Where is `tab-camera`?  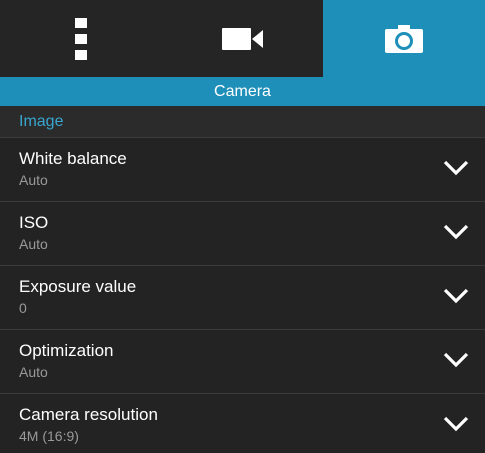 tab-camera is located at coordinates (404, 38).